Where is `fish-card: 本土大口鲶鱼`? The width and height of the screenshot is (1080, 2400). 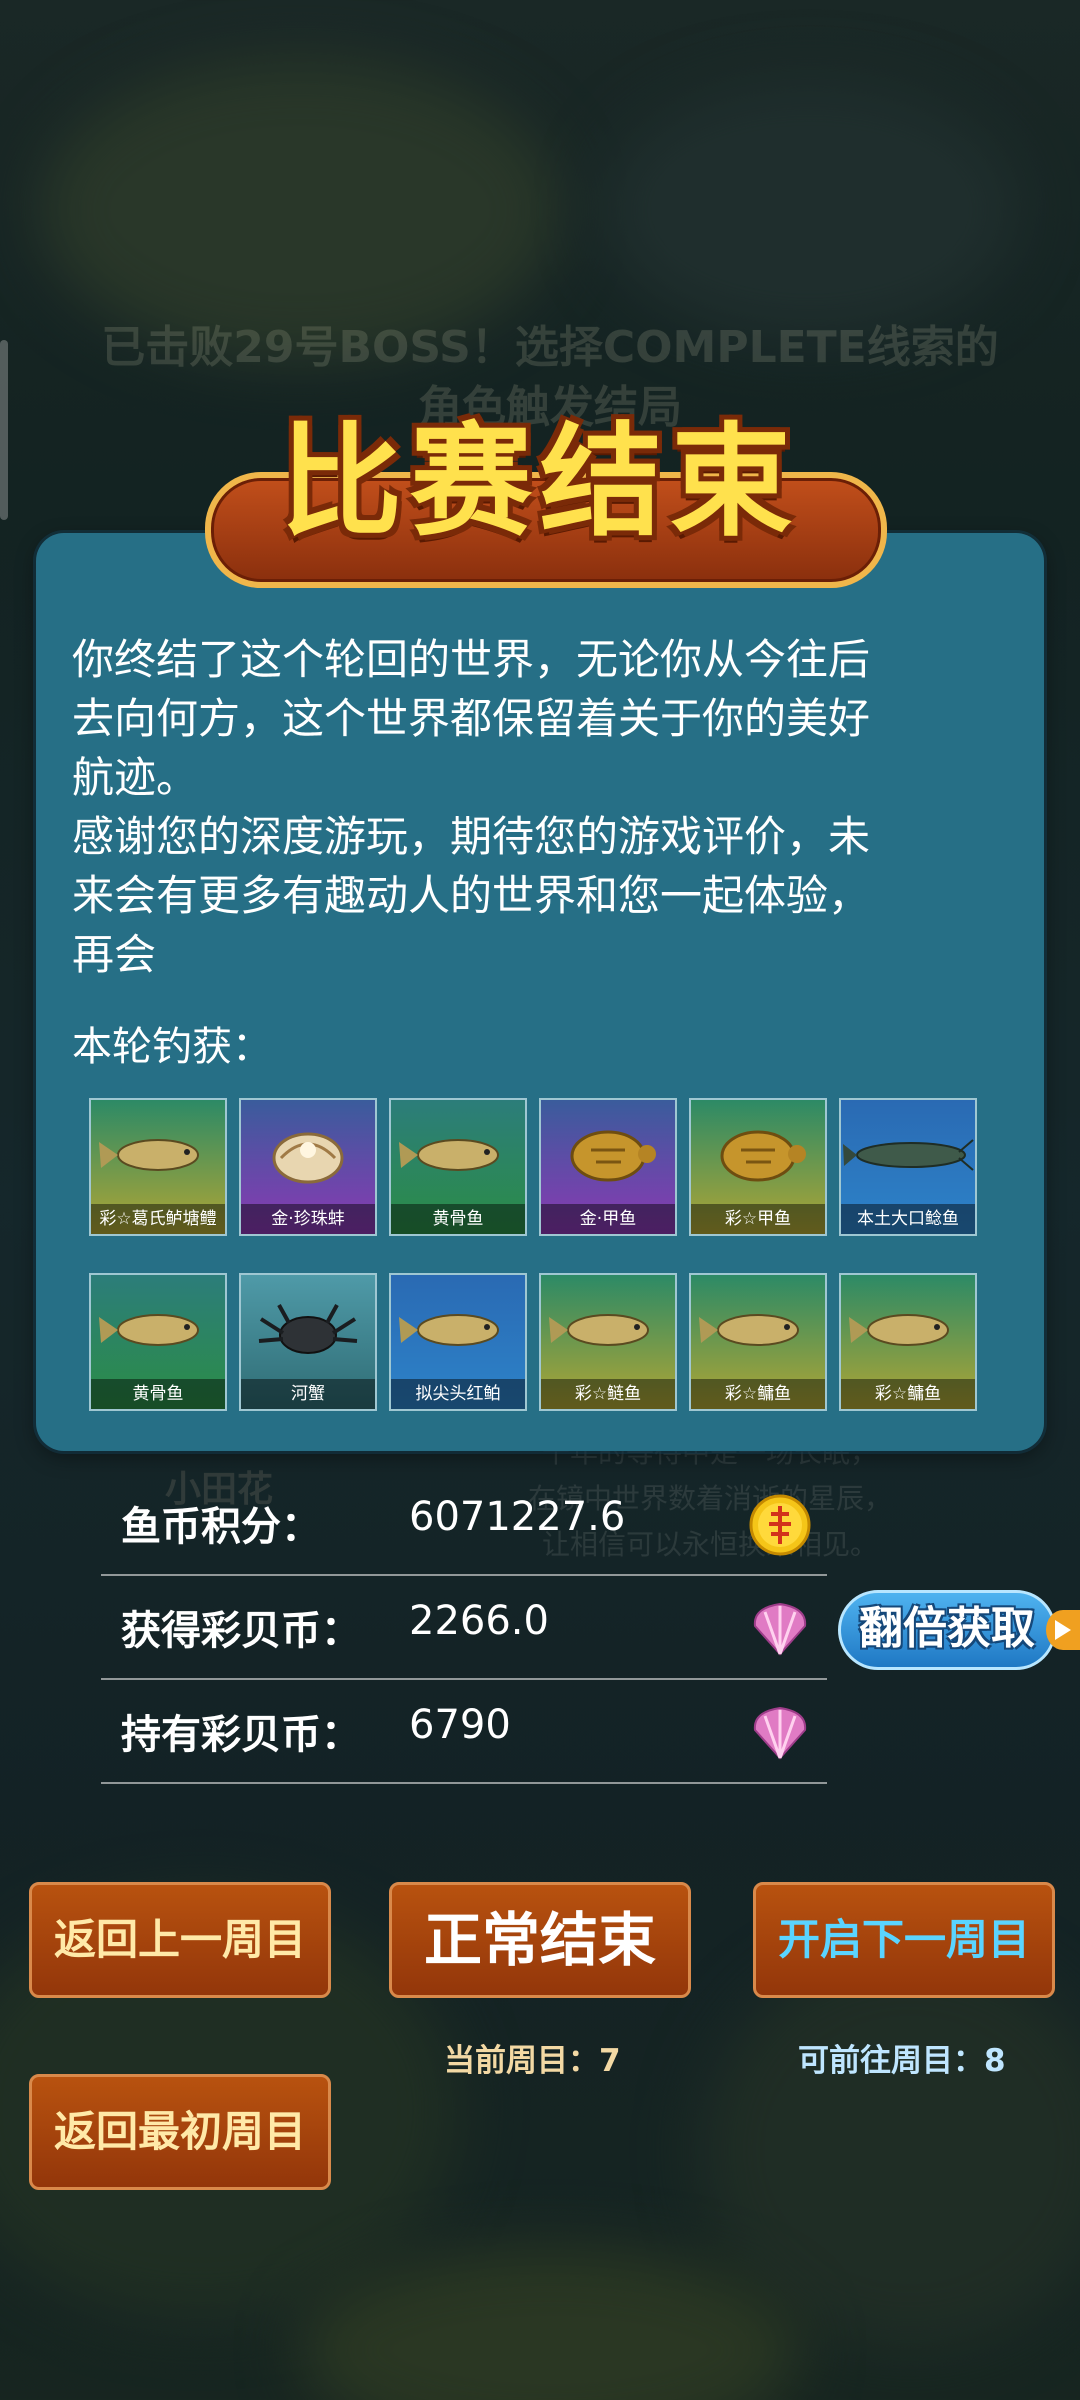
fish-card: 本土大口鲶鱼 is located at coordinates (908, 1167).